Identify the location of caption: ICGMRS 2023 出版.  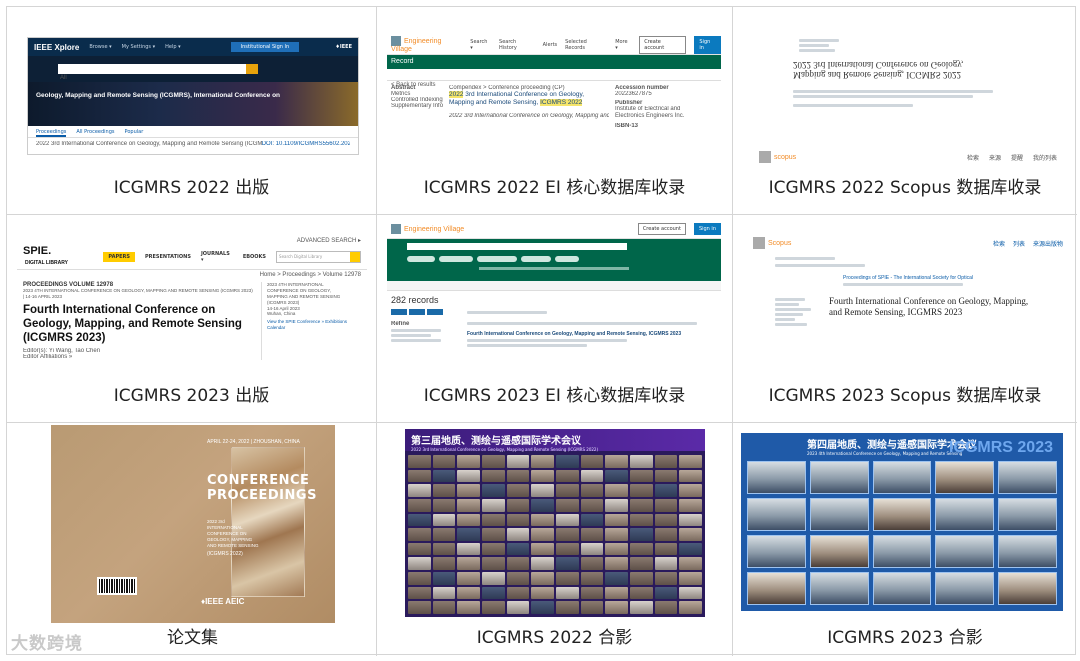
(191, 396).